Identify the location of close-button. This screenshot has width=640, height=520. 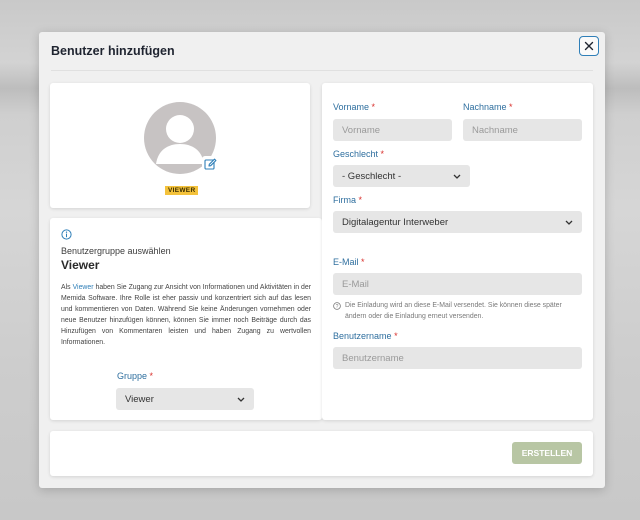
(589, 46).